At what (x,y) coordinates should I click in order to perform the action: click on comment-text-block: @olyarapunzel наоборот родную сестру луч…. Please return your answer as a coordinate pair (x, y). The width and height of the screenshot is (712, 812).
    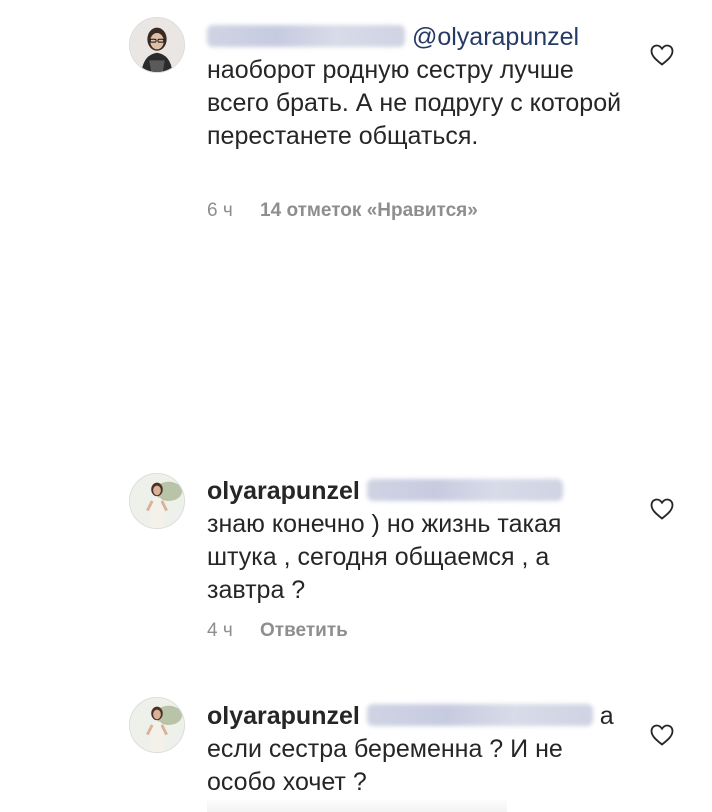
    Looking at the image, I should click on (417, 87).